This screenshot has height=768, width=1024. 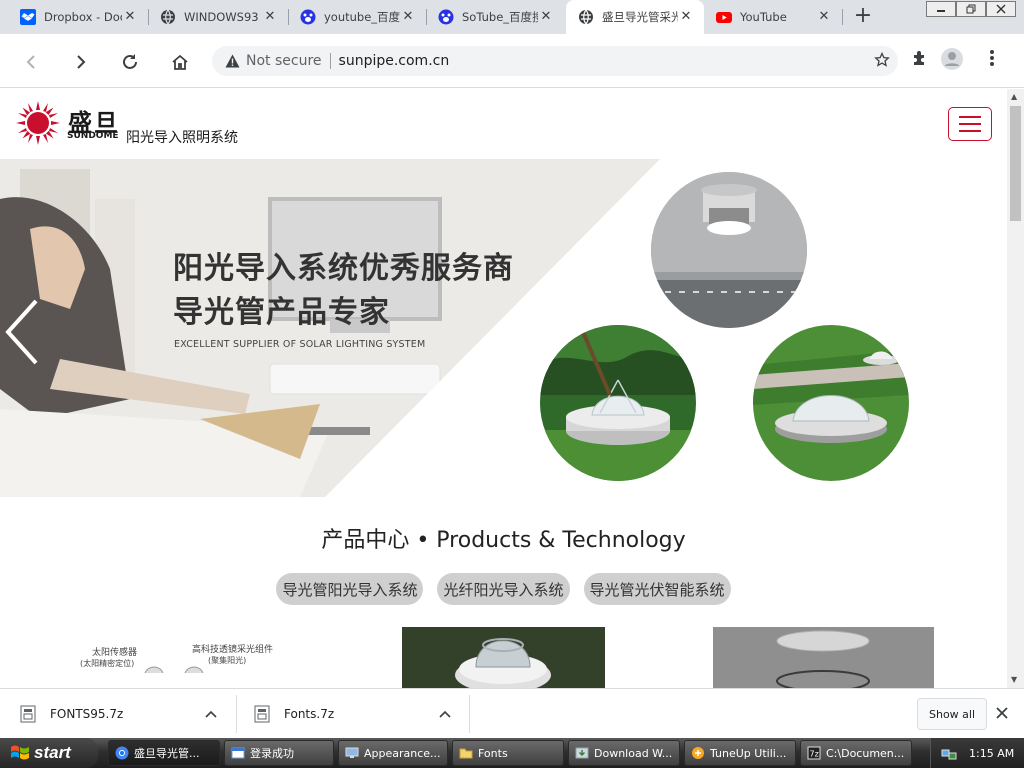 I want to click on address-divider, so click(x=330, y=61).